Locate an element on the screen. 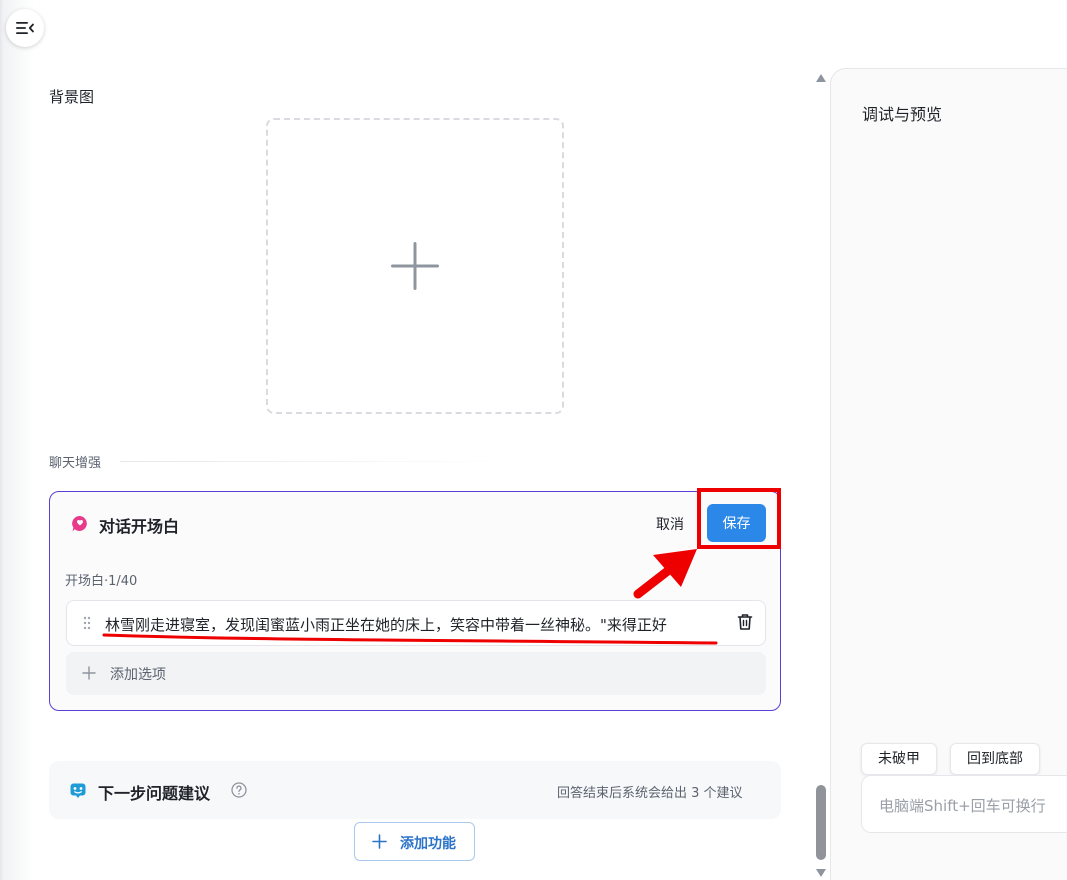 The height and width of the screenshot is (880, 1067). add-feature-button: 添加功能 is located at coordinates (414, 841).